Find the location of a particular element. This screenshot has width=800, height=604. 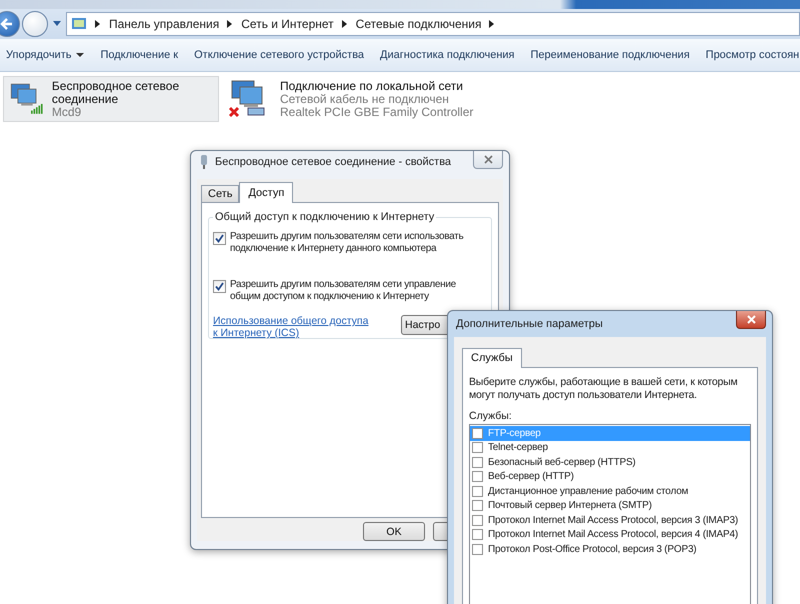

forward-button is located at coordinates (35, 24).